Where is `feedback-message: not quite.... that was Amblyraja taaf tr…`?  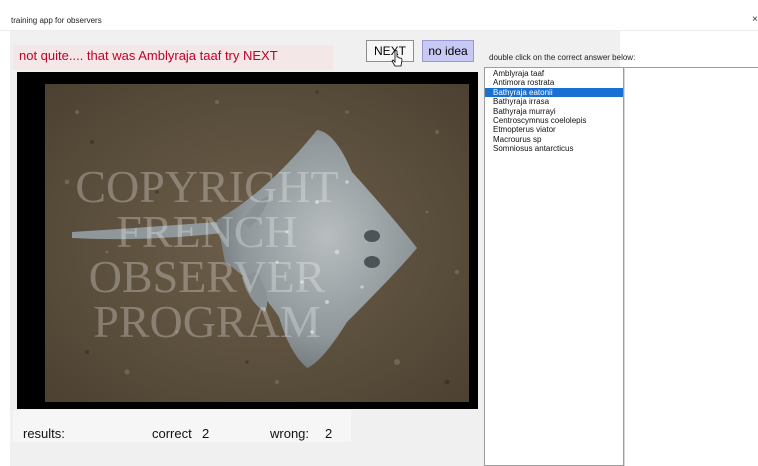 feedback-message: not quite.... that was Amblyraja taaf tr… is located at coordinates (148, 55).